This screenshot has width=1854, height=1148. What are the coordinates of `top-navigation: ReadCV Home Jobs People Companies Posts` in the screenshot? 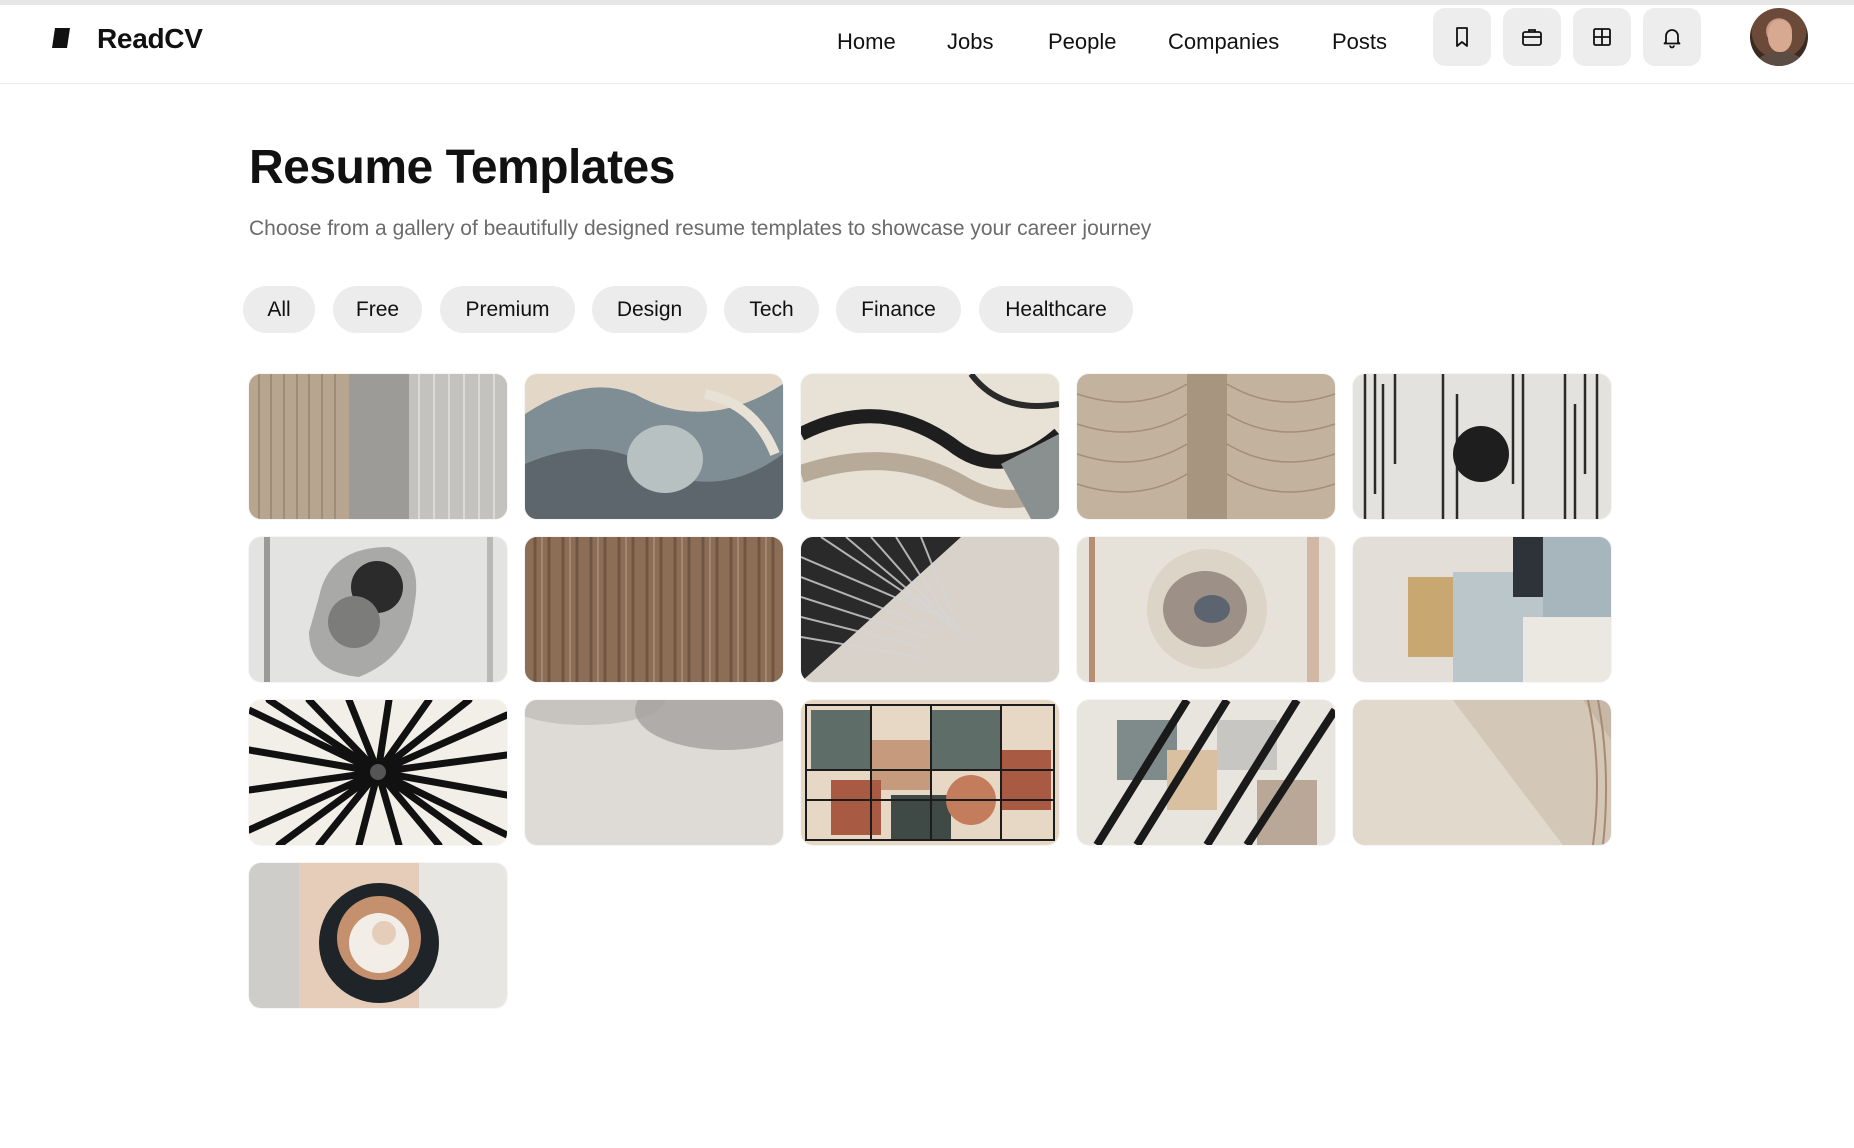 It's located at (927, 44).